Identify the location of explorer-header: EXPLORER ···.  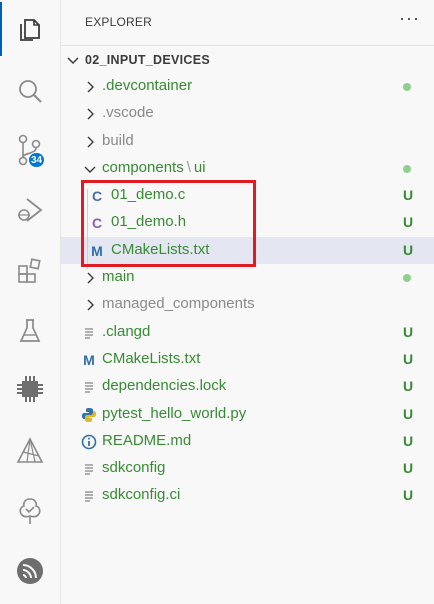
(247, 22).